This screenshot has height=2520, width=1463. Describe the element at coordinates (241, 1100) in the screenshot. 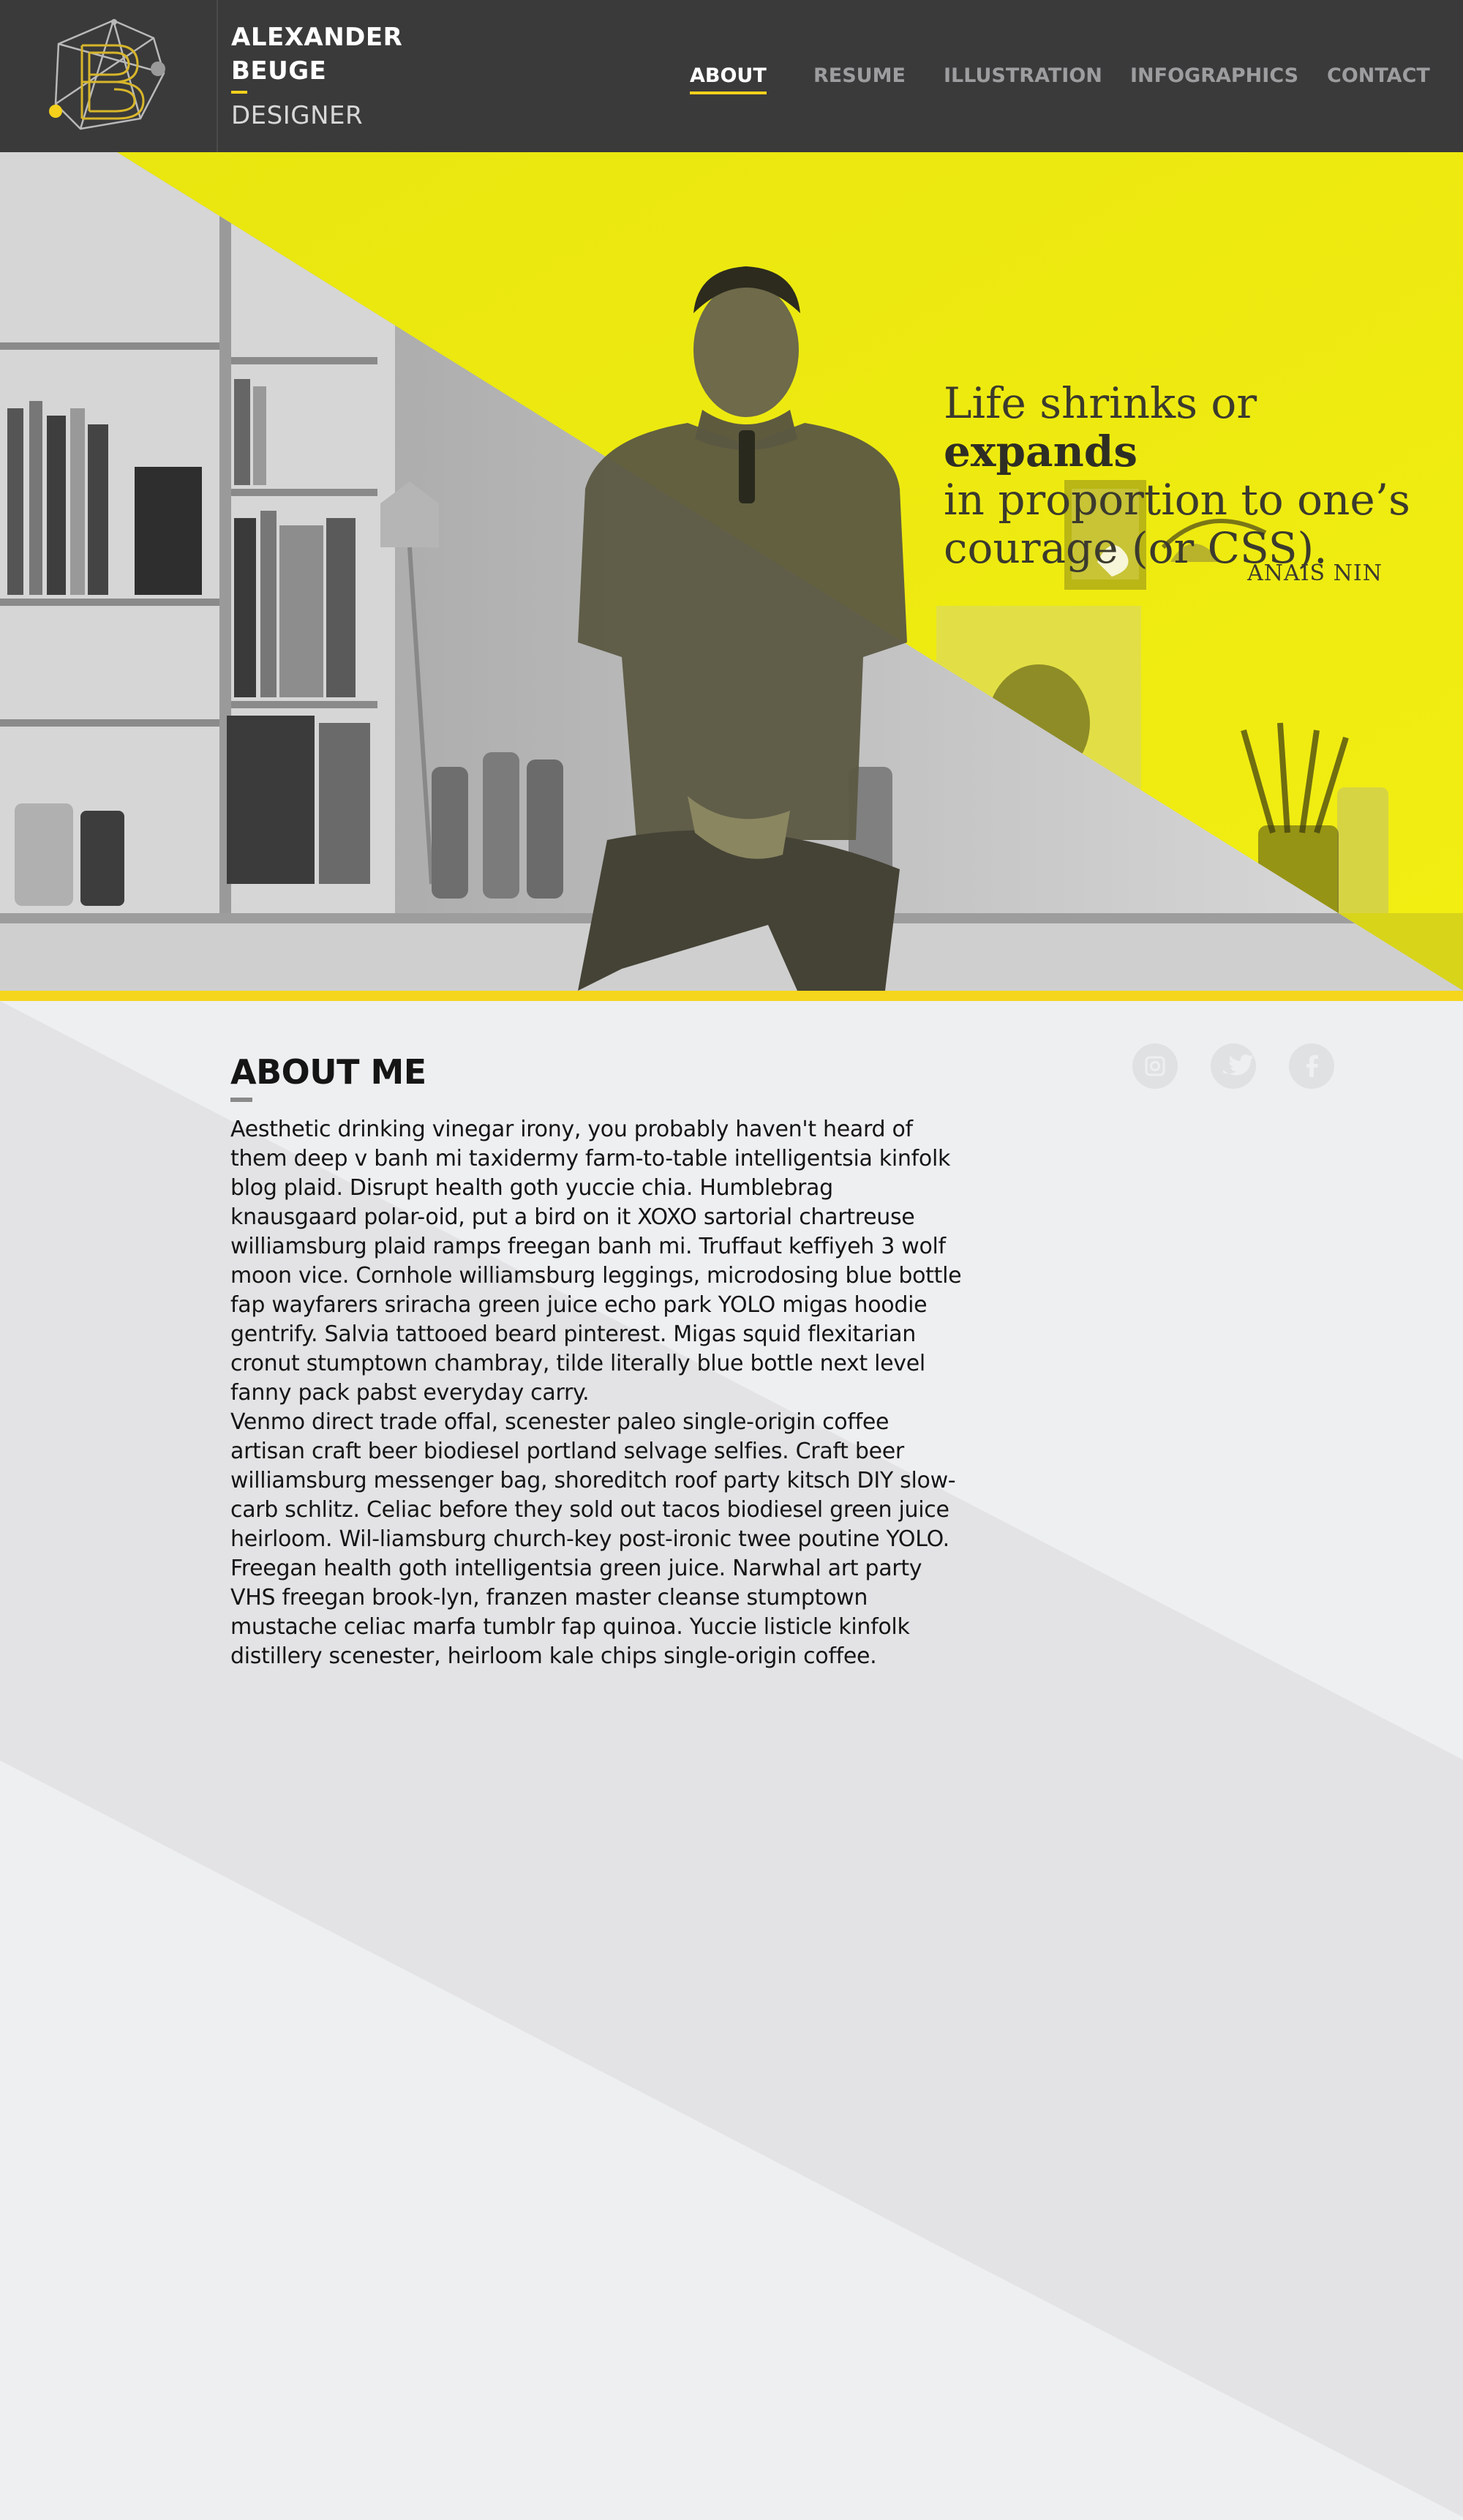

I see `about-title-underline` at that location.